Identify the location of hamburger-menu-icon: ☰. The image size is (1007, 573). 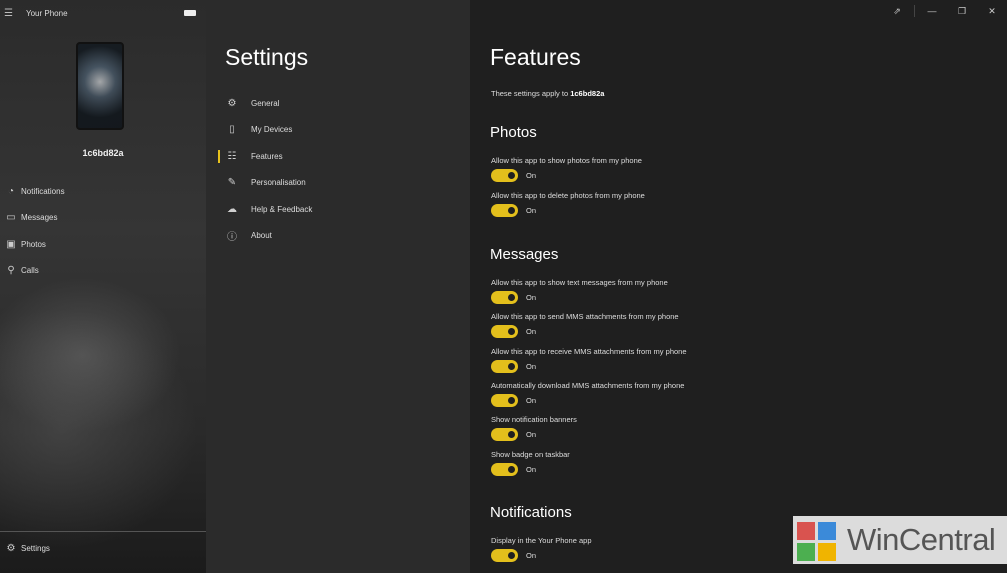
(14, 13).